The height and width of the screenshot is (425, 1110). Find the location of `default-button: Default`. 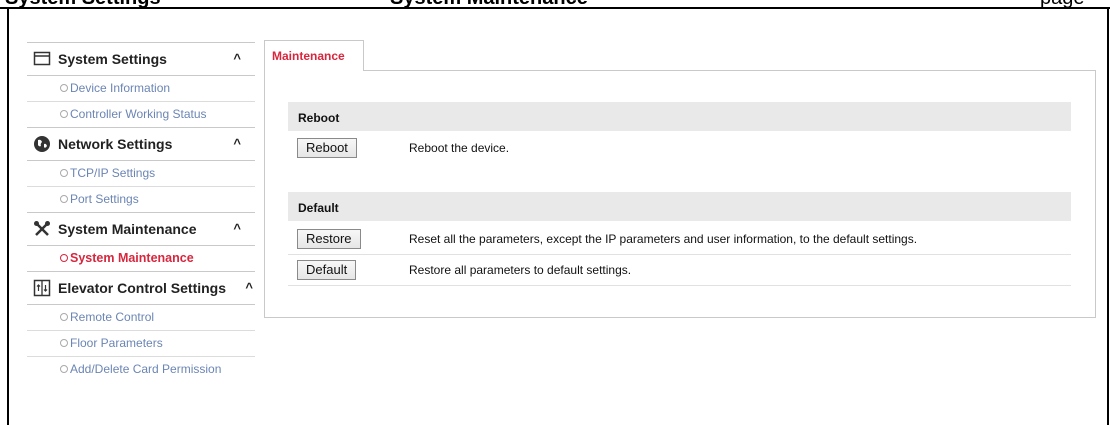

default-button: Default is located at coordinates (327, 270).